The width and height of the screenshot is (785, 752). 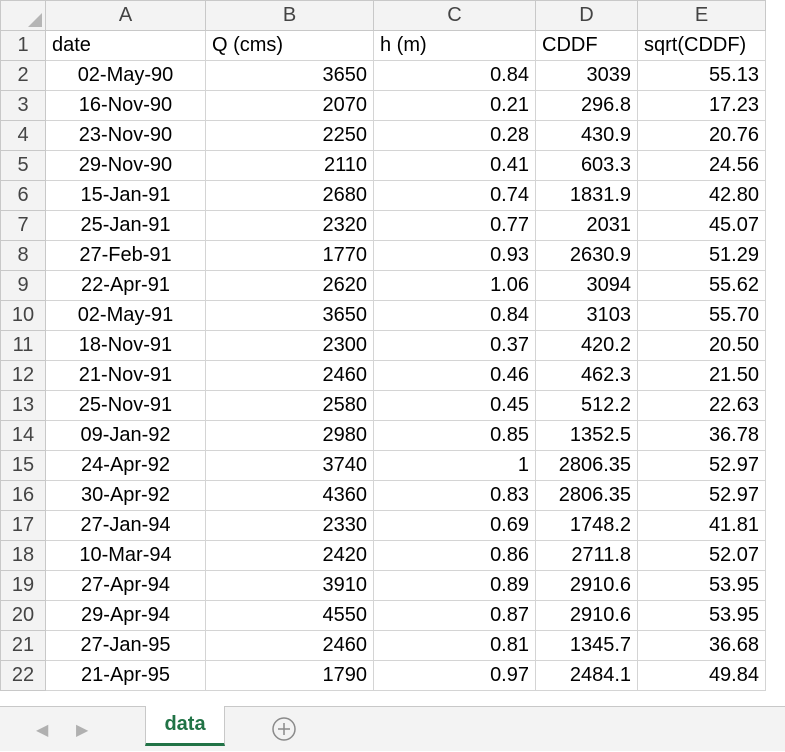 What do you see at coordinates (289, 585) in the screenshot?
I see `cell-q: 3910` at bounding box center [289, 585].